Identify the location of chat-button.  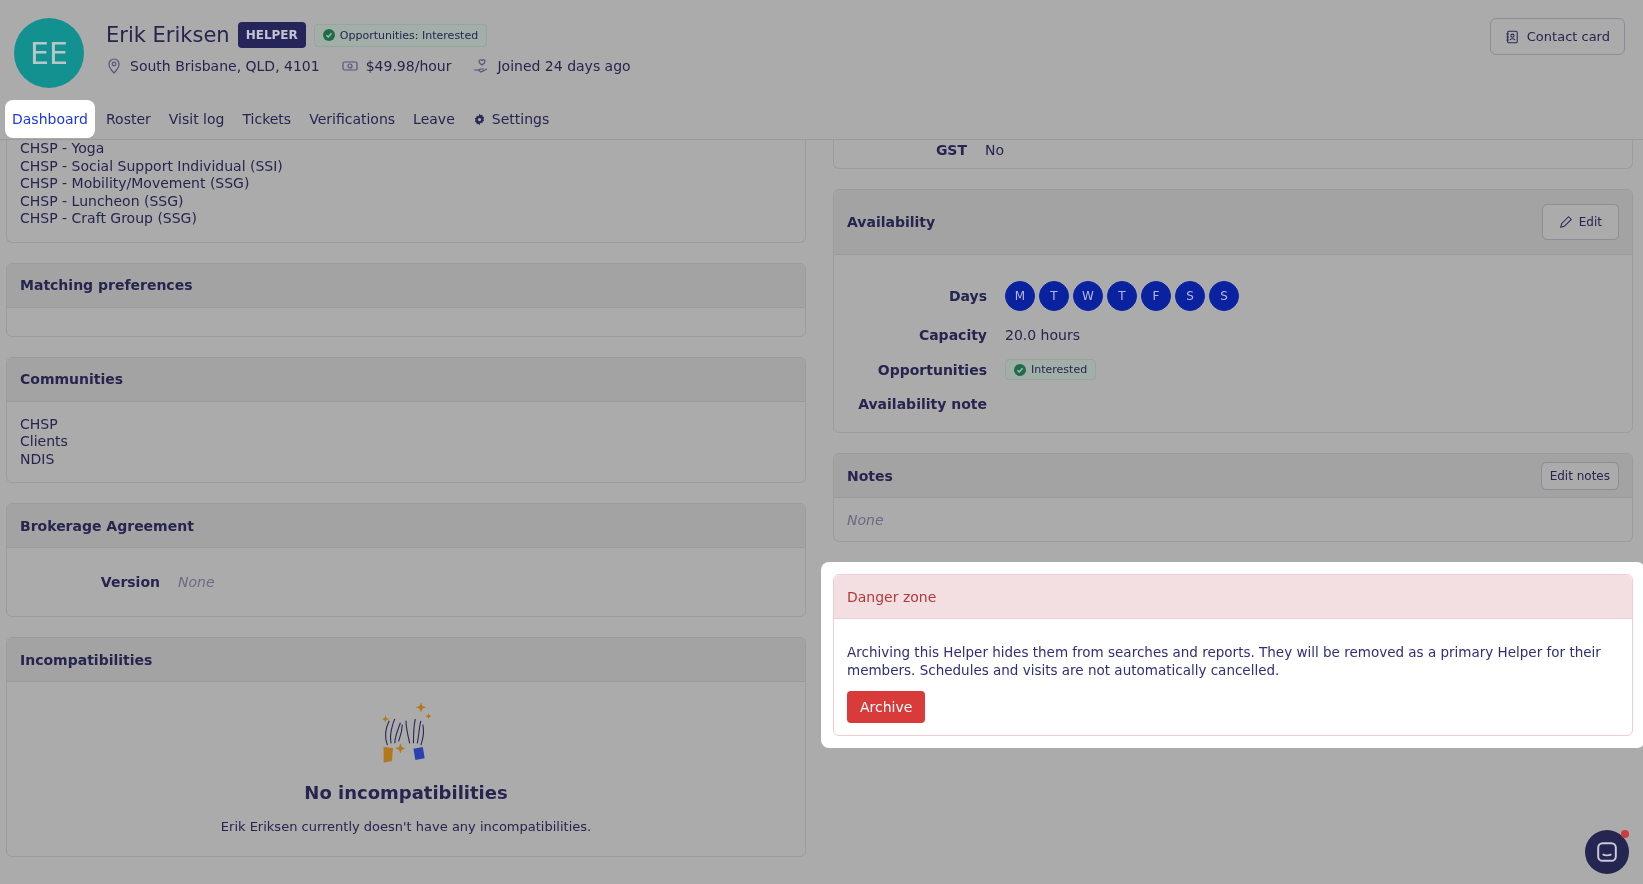
(1607, 852).